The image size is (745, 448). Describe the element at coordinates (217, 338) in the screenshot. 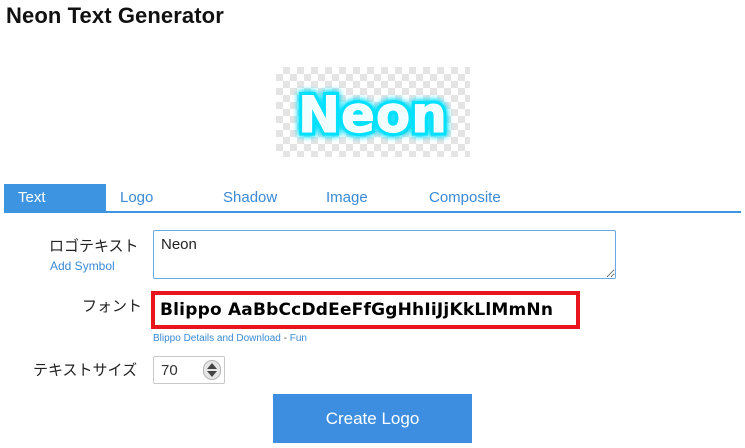

I see `font-details-link: Blippo Details and Download` at that location.